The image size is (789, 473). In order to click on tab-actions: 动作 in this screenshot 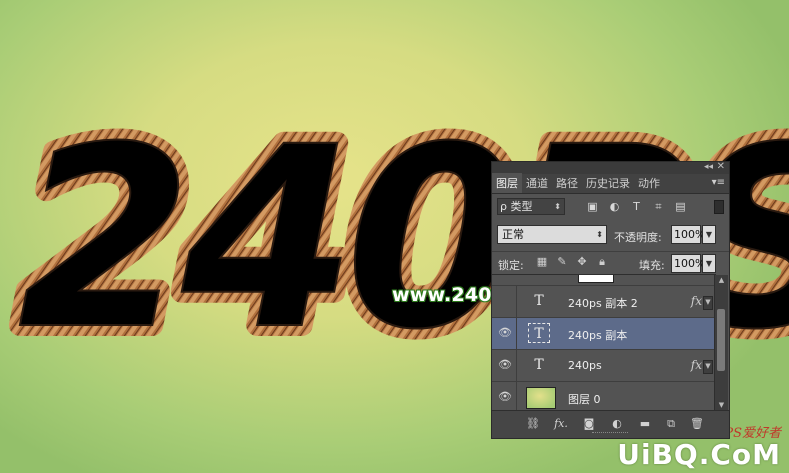, I will do `click(649, 183)`.